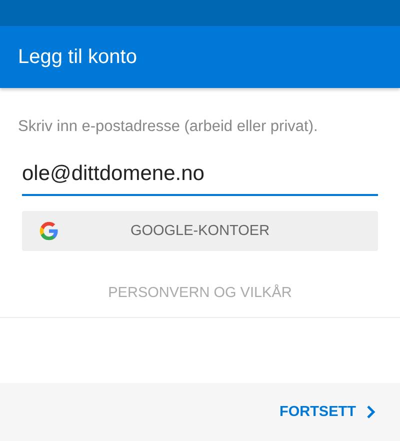 Image resolution: width=400 pixels, height=441 pixels. I want to click on app-bar-title: Legg til konto, so click(77, 57).